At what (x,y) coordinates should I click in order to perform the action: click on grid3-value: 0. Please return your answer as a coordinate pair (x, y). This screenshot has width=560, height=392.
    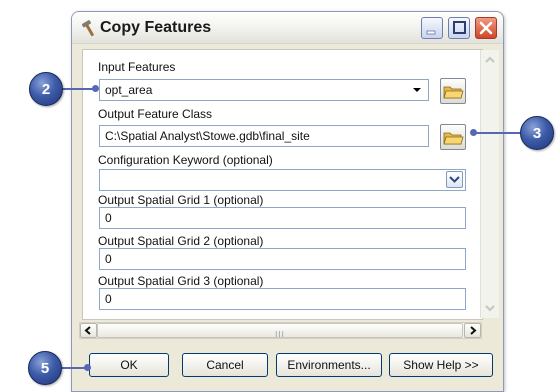
    Looking at the image, I should click on (108, 299).